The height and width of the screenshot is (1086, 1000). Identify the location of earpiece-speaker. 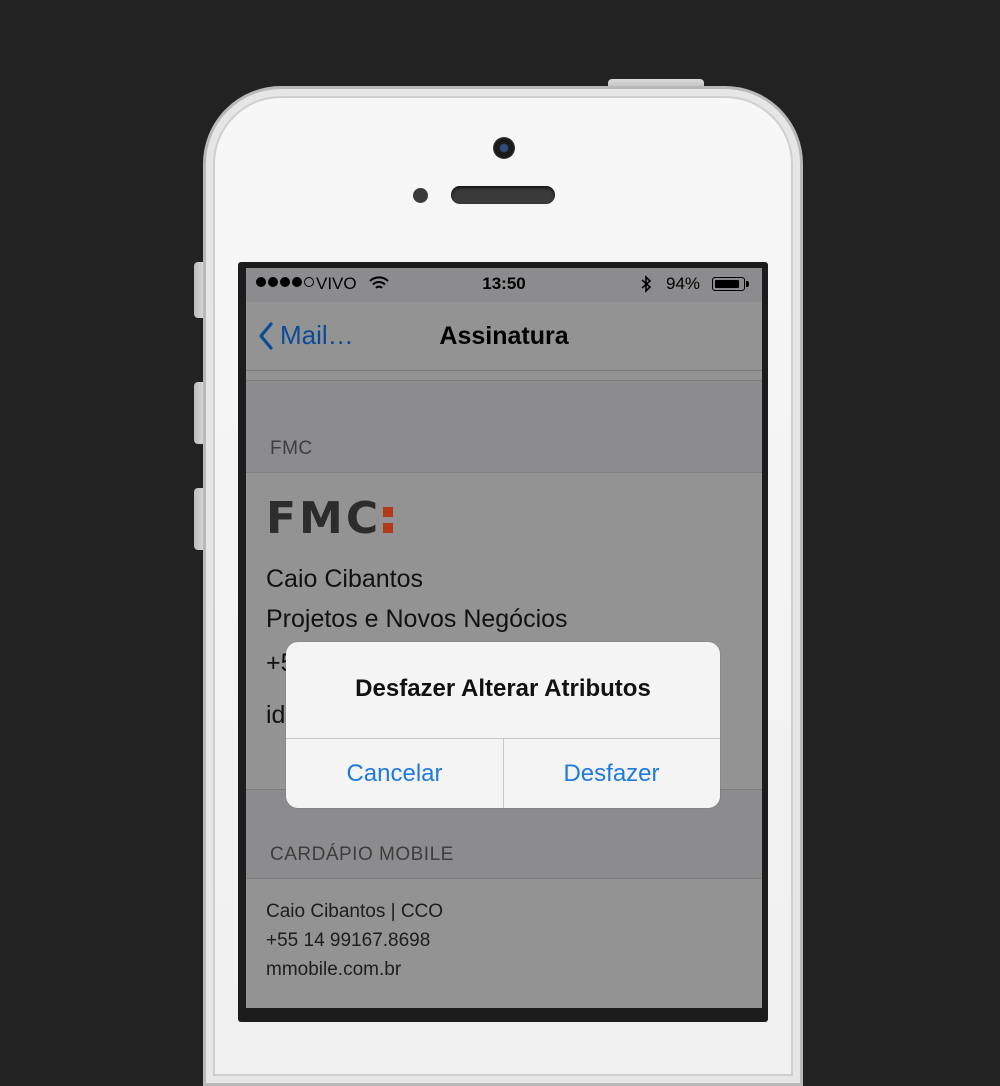
(503, 195).